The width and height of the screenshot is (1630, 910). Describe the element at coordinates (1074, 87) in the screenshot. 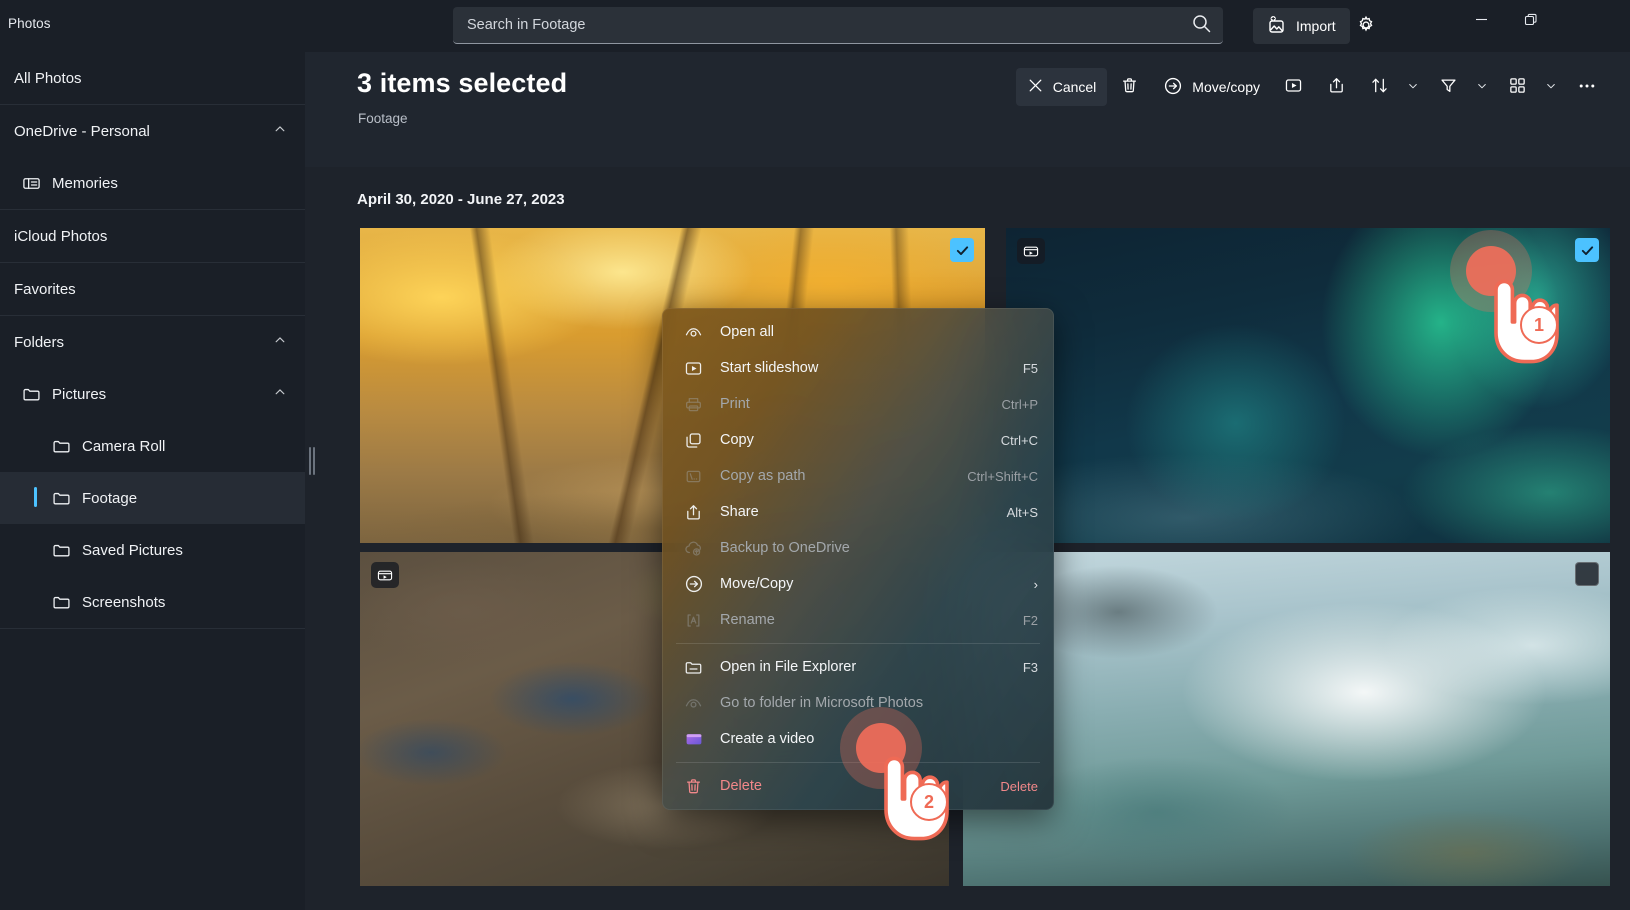

I see `cancel-button-label: Cancel` at that location.